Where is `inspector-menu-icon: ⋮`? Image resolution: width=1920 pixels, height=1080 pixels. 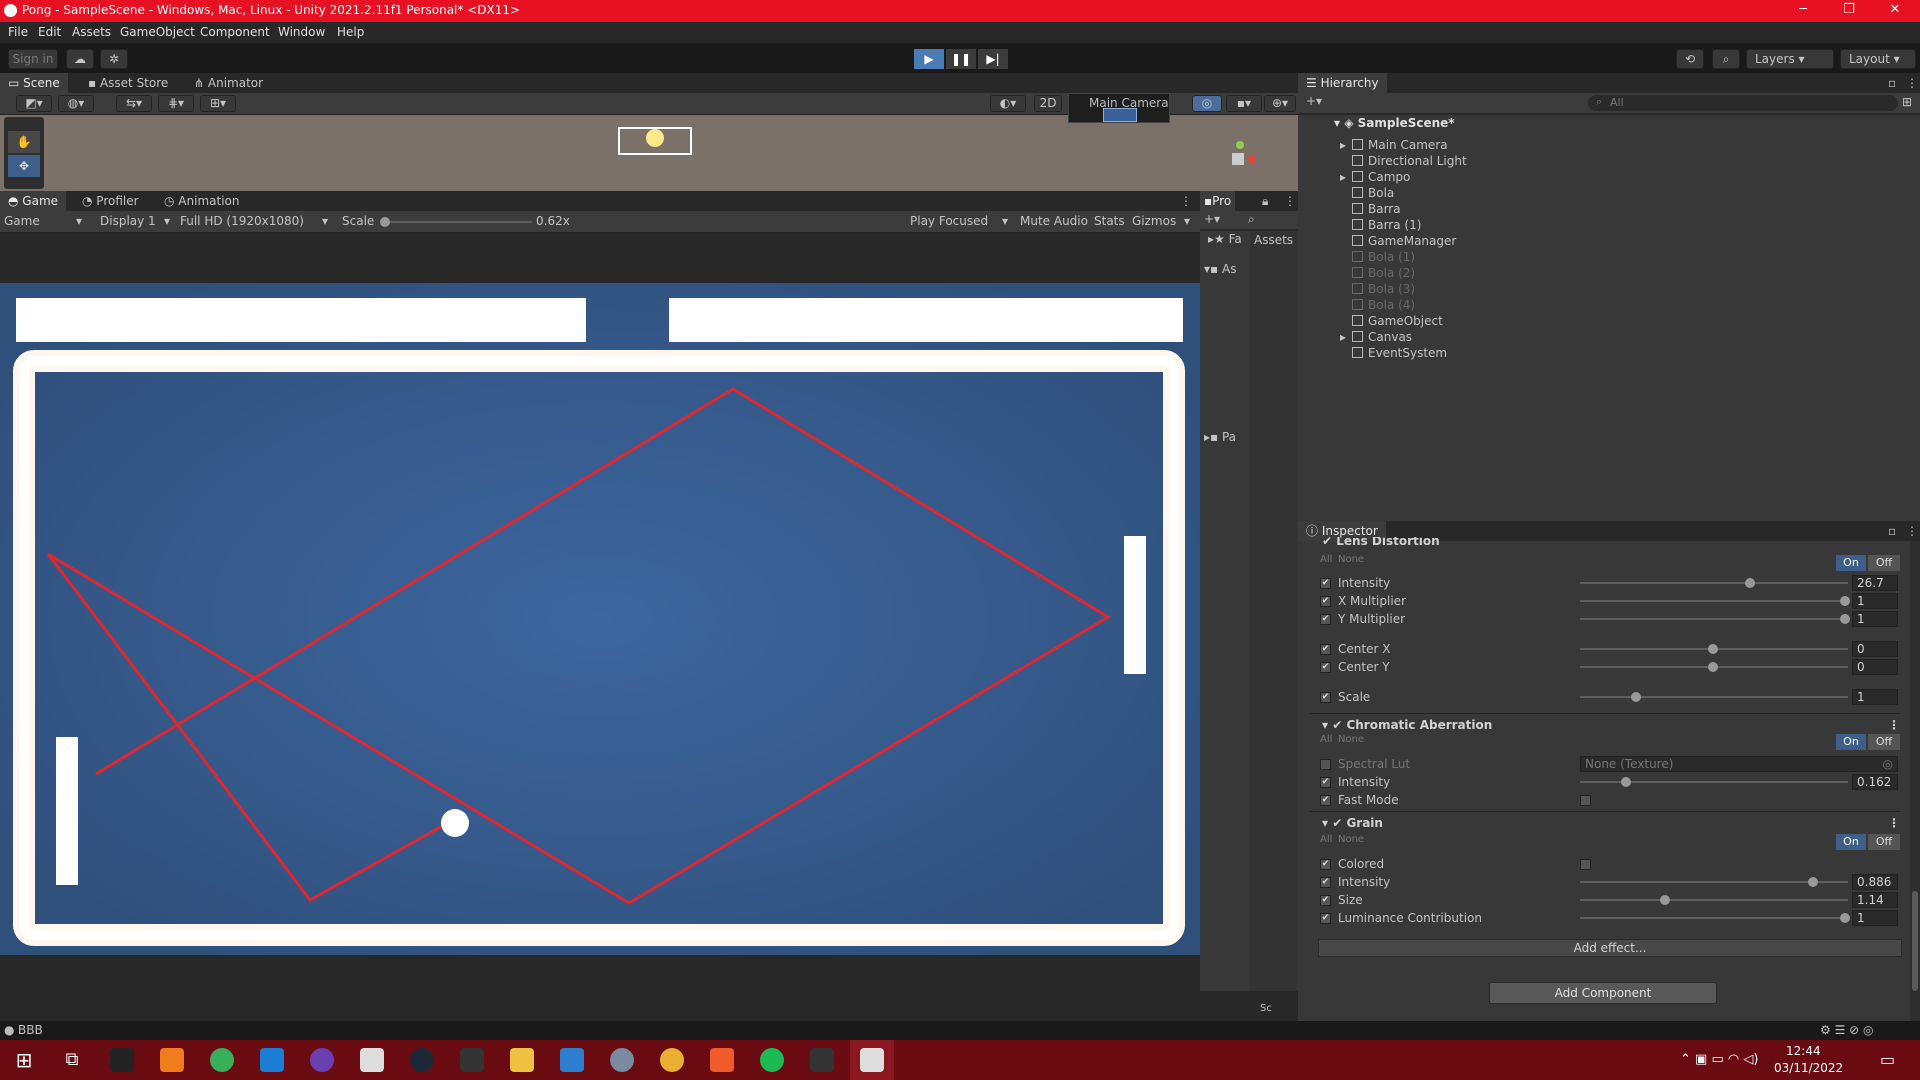 inspector-menu-icon: ⋮ is located at coordinates (1912, 531).